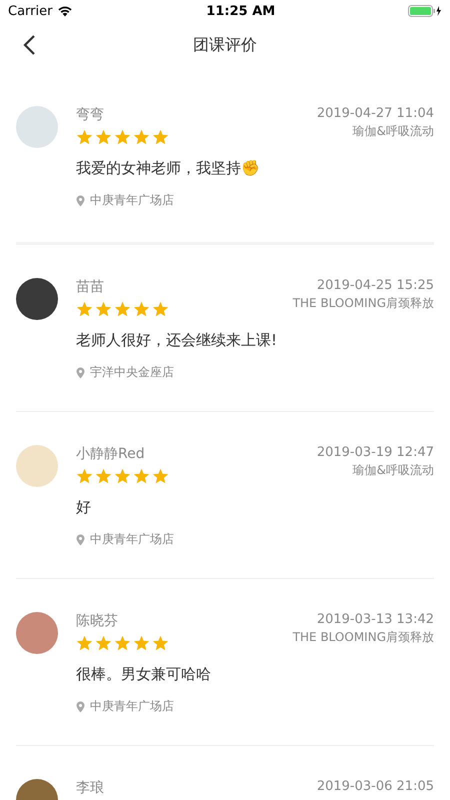 The image size is (450, 800). Describe the element at coordinates (375, 786) in the screenshot. I see `review-date: 2019-03-06 21:05` at that location.